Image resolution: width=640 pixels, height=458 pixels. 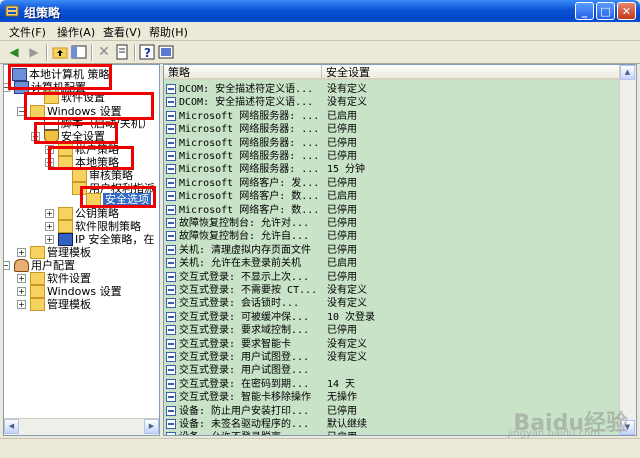 What do you see at coordinates (11, 426) in the screenshot?
I see `scroll-left-icon: ◀` at bounding box center [11, 426].